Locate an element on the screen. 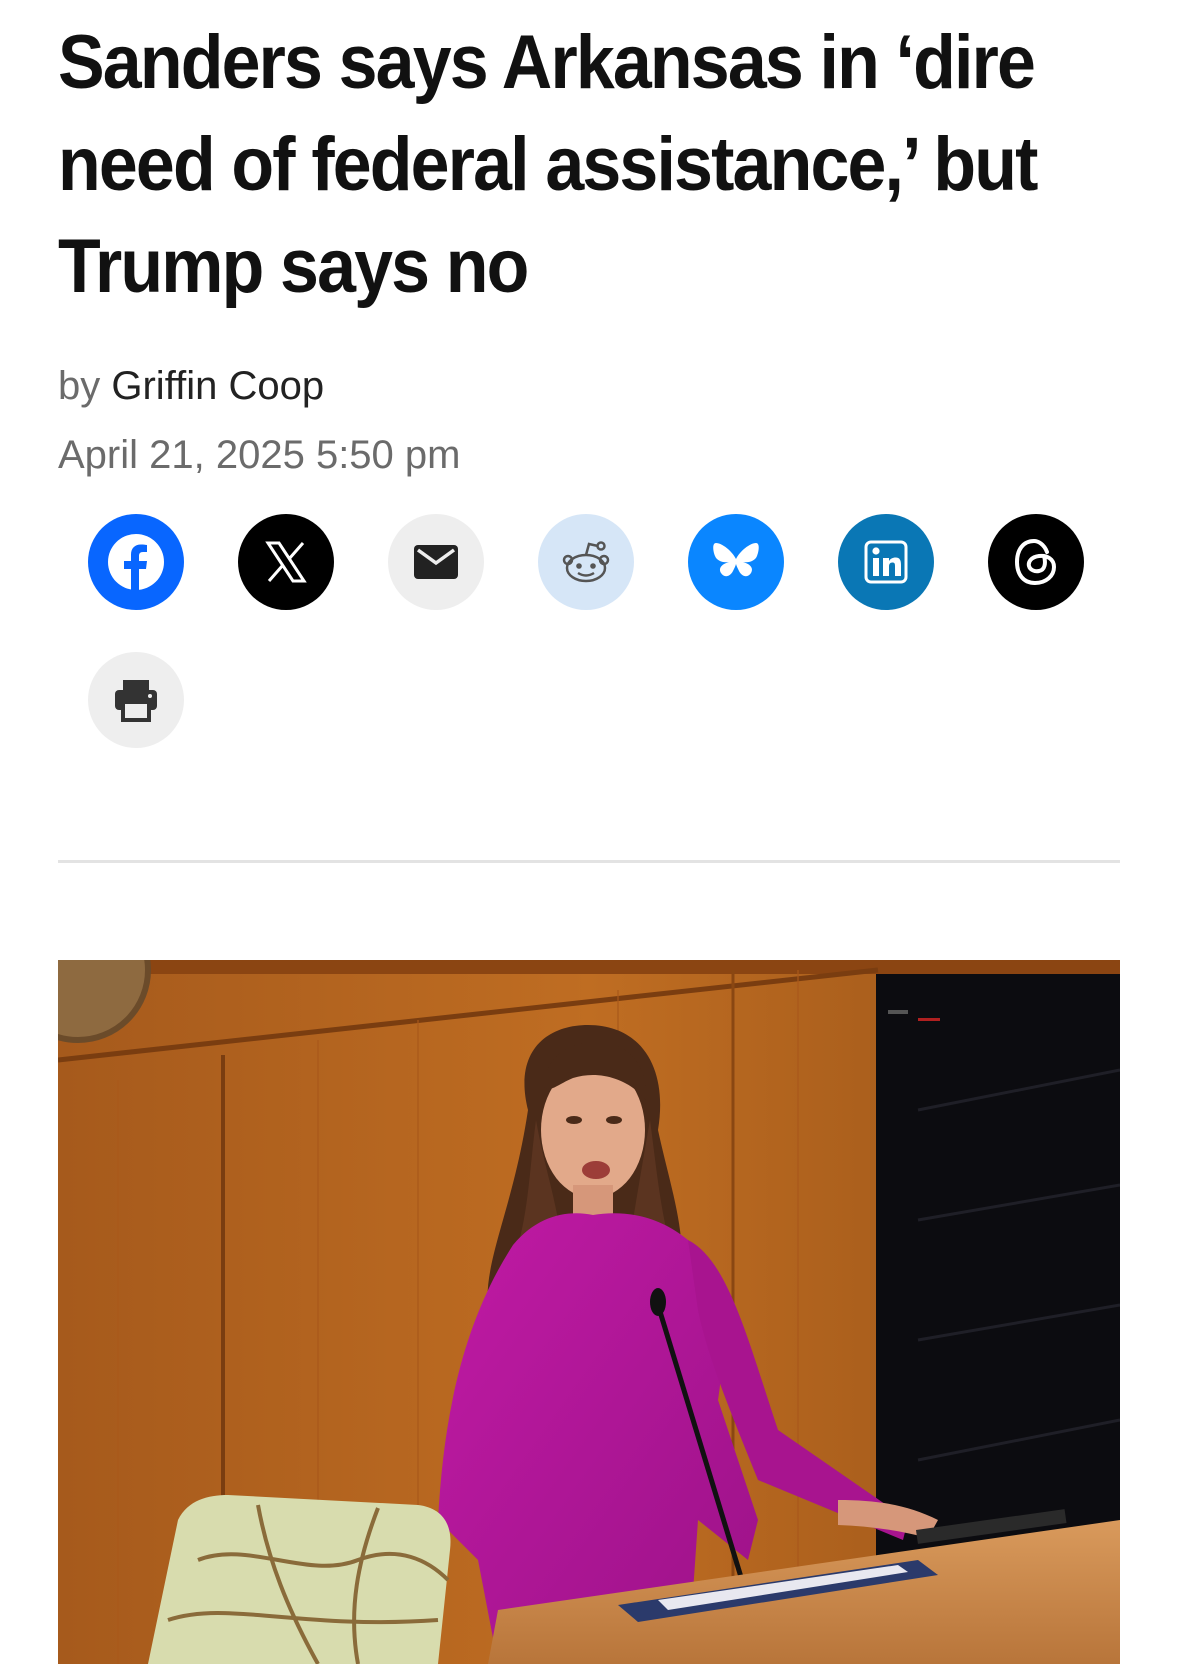 The height and width of the screenshot is (1664, 1179). linkedin-icon is located at coordinates (886, 562).